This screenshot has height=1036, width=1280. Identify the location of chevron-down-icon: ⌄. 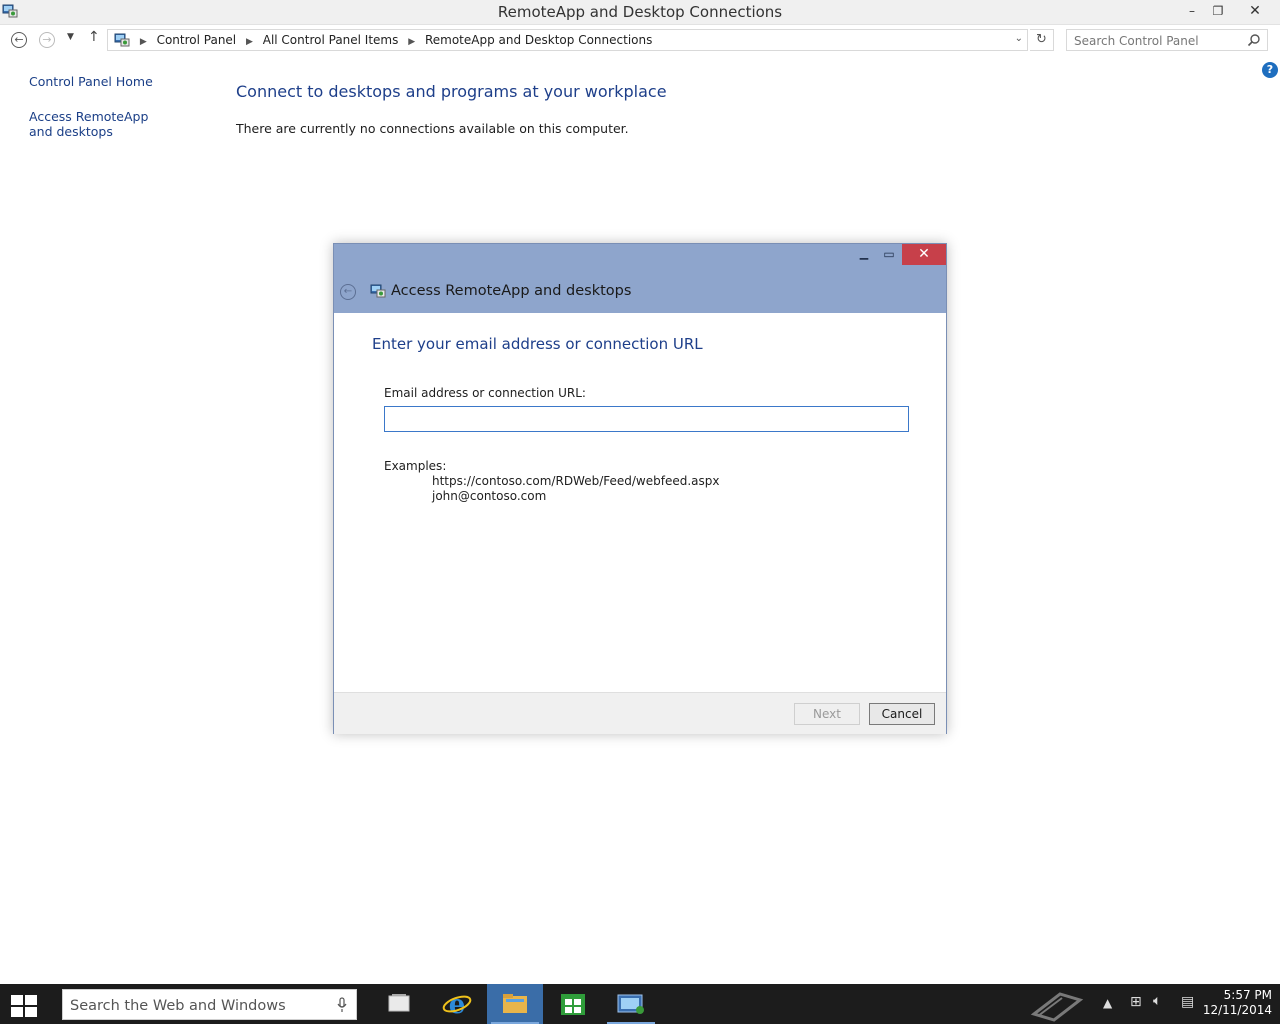
(1018, 38).